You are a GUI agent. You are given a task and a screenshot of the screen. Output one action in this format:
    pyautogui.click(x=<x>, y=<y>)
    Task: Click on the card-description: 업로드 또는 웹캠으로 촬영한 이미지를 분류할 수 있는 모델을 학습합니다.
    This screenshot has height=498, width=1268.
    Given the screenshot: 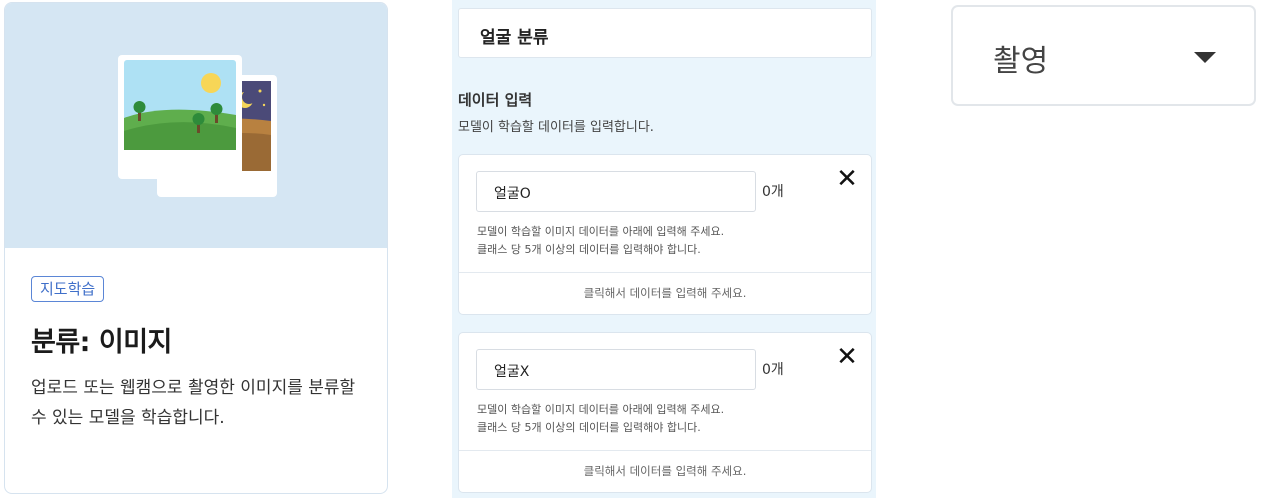 What is the action you would take?
    pyautogui.click(x=193, y=403)
    